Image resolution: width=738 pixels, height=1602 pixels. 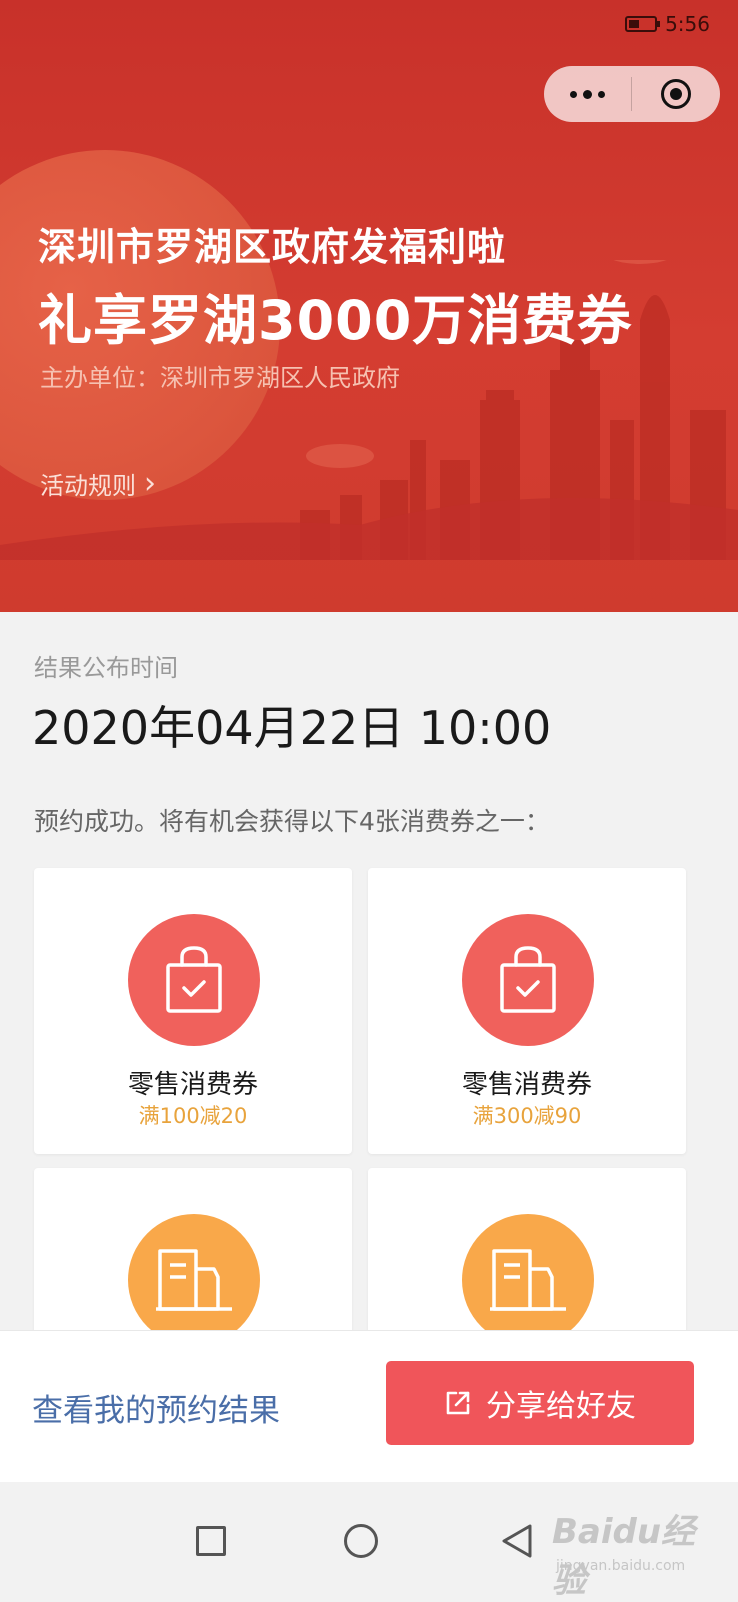 What do you see at coordinates (643, 24) in the screenshot?
I see `battery-icon` at bounding box center [643, 24].